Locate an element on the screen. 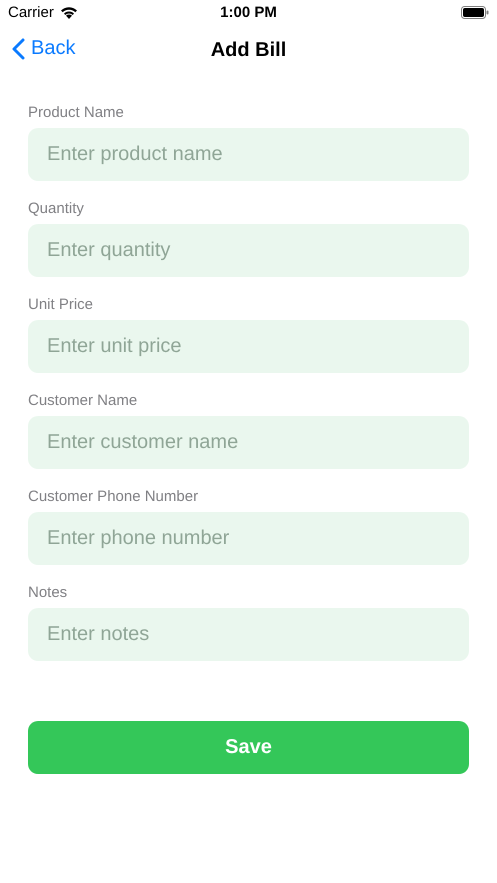 Image resolution: width=497 pixels, height=883 pixels. field-label: Notes is located at coordinates (48, 593).